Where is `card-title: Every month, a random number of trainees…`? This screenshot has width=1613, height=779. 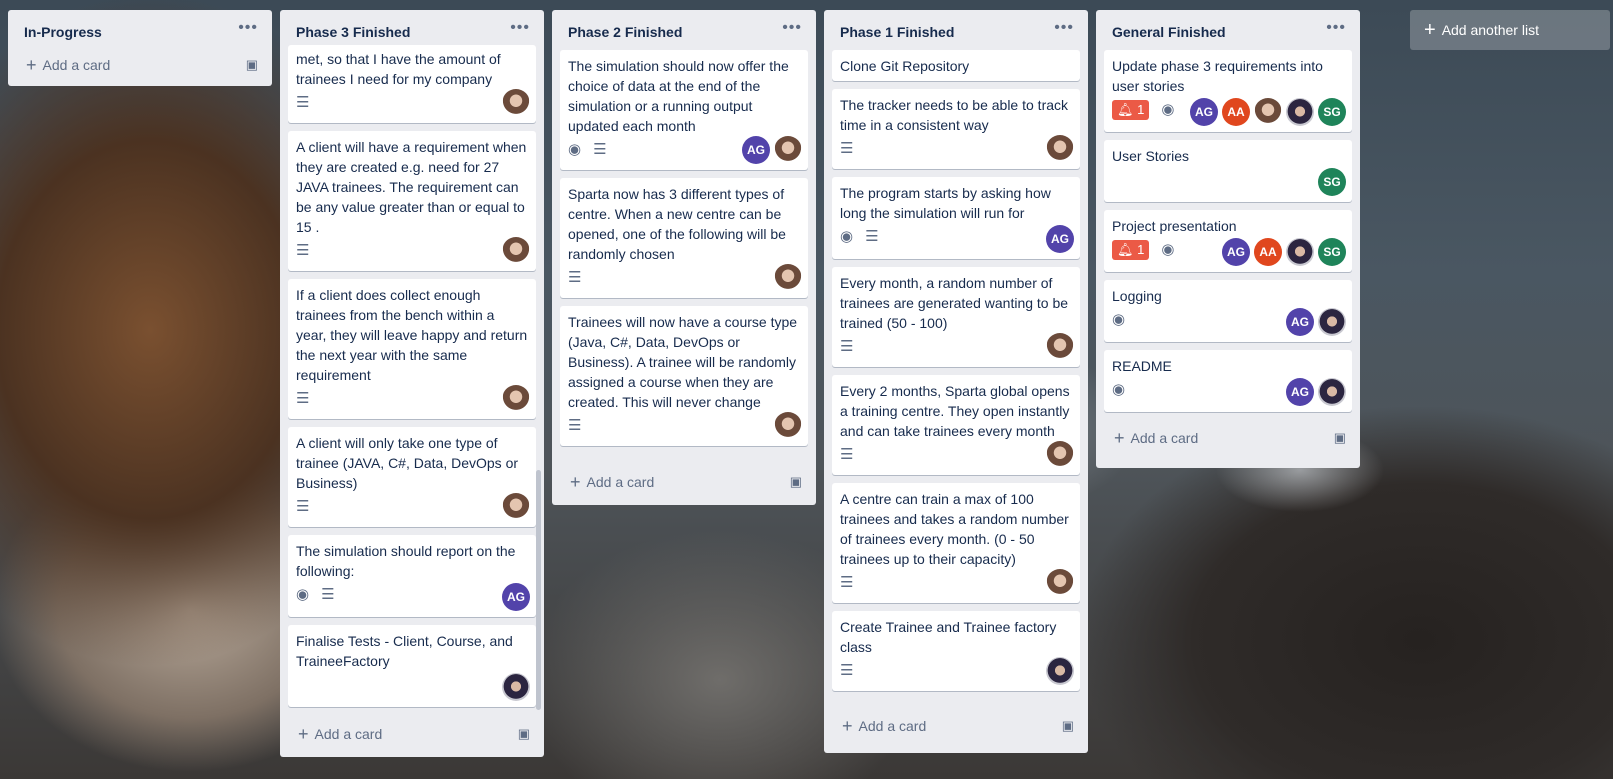
card-title: Every month, a random number of trainees… is located at coordinates (954, 303).